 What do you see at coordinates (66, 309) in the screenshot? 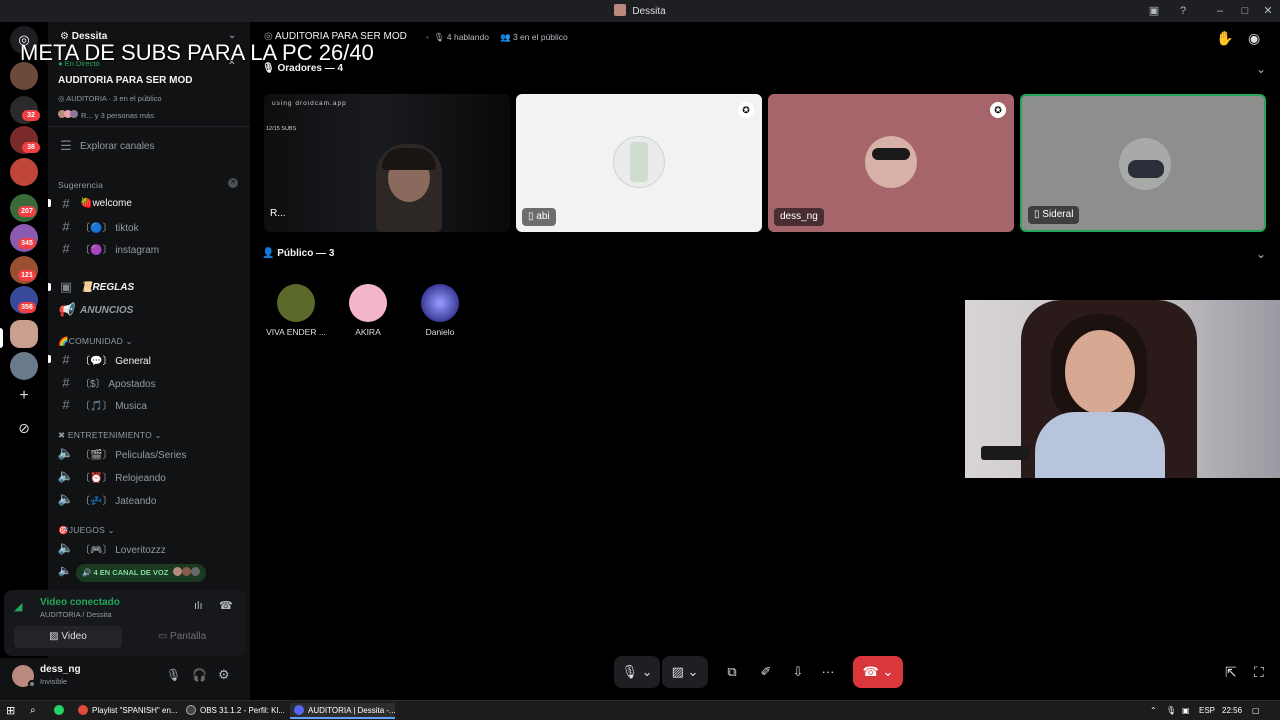
I see `megaphone-icon: 📢` at bounding box center [66, 309].